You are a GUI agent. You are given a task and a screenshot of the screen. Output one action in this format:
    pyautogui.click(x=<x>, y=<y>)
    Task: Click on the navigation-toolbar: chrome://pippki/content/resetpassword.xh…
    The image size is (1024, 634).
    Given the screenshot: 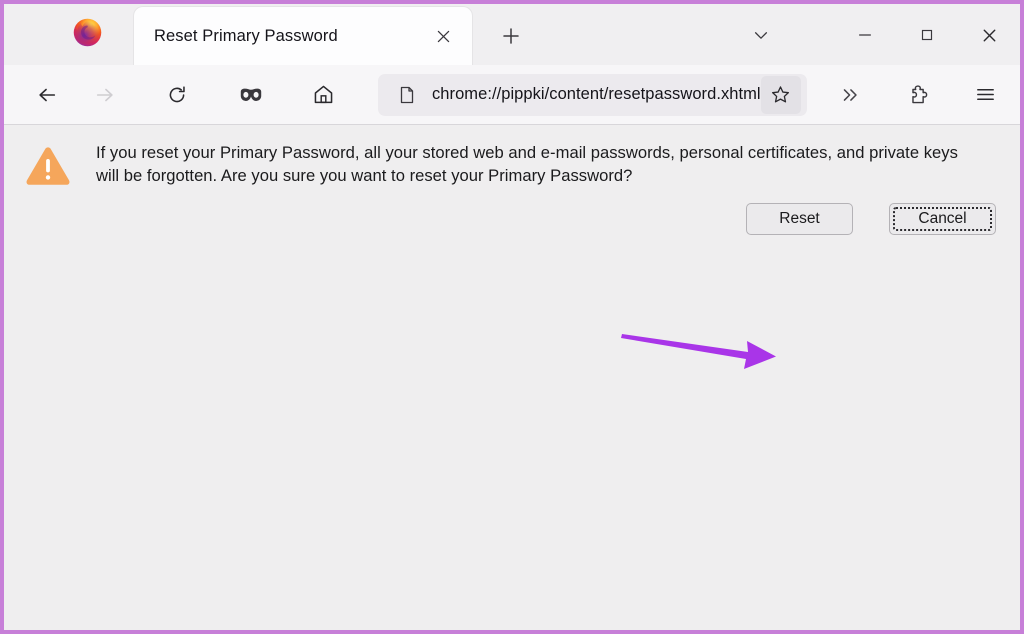 What is the action you would take?
    pyautogui.click(x=512, y=95)
    